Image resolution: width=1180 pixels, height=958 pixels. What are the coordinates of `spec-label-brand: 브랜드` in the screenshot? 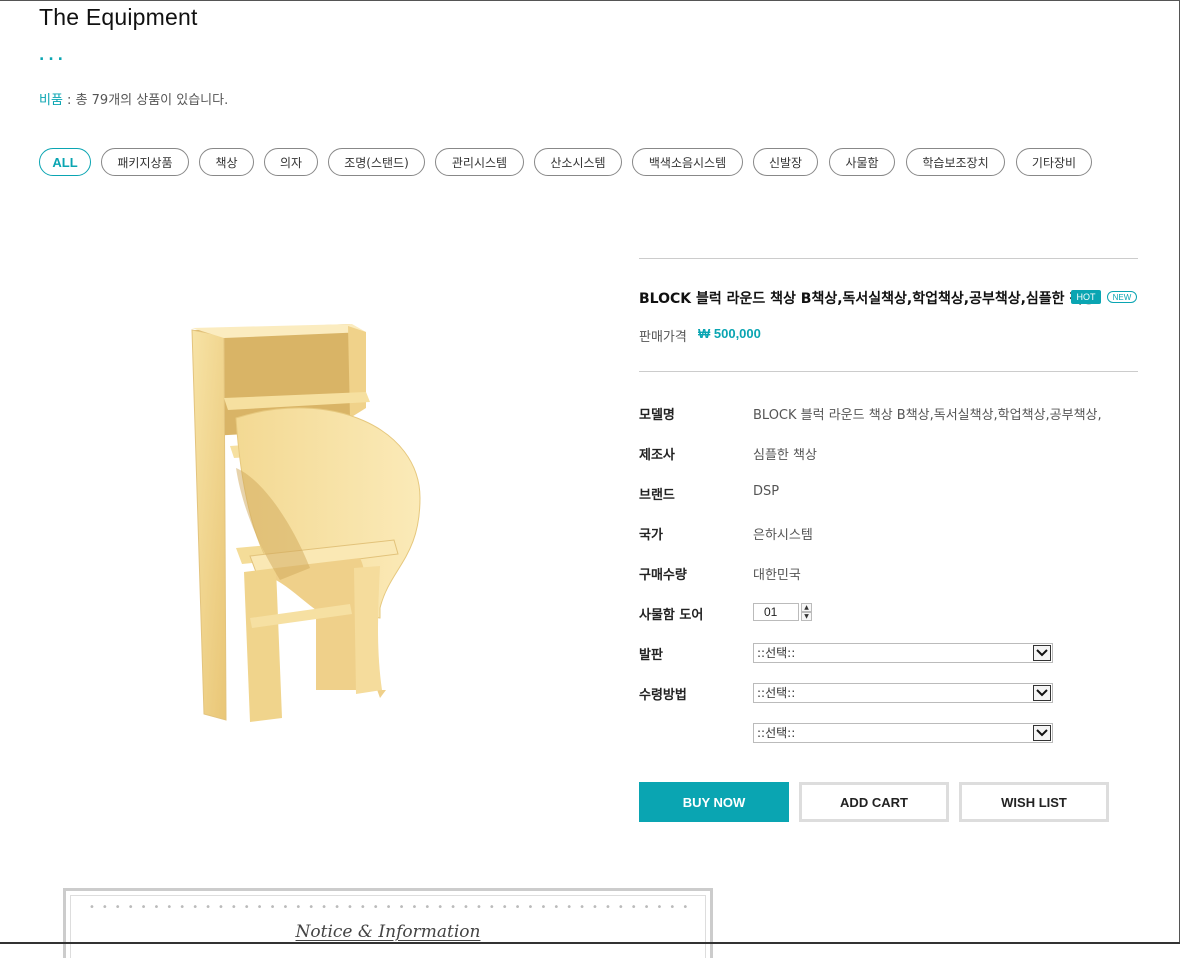 It's located at (657, 495).